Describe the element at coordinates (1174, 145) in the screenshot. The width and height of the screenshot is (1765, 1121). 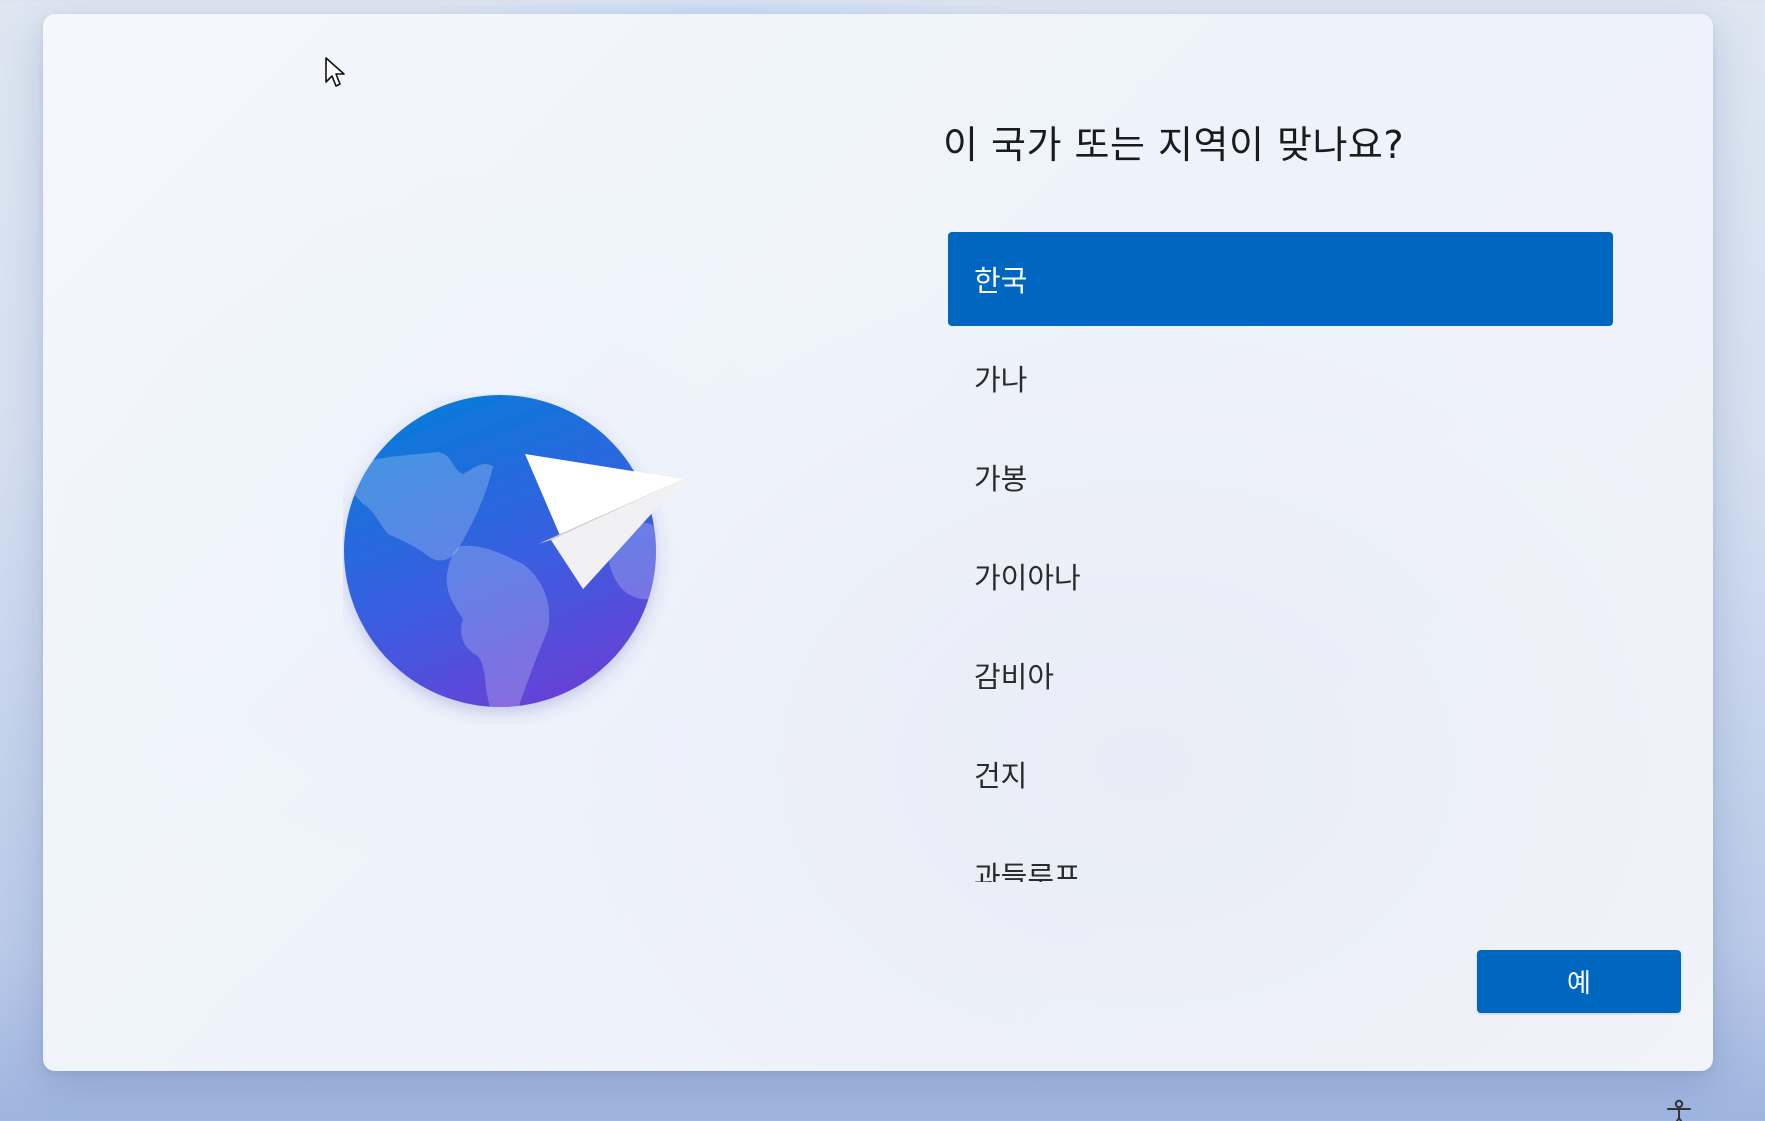
I see `page-title: 이 국가 또는 지역이 맞나요?` at that location.